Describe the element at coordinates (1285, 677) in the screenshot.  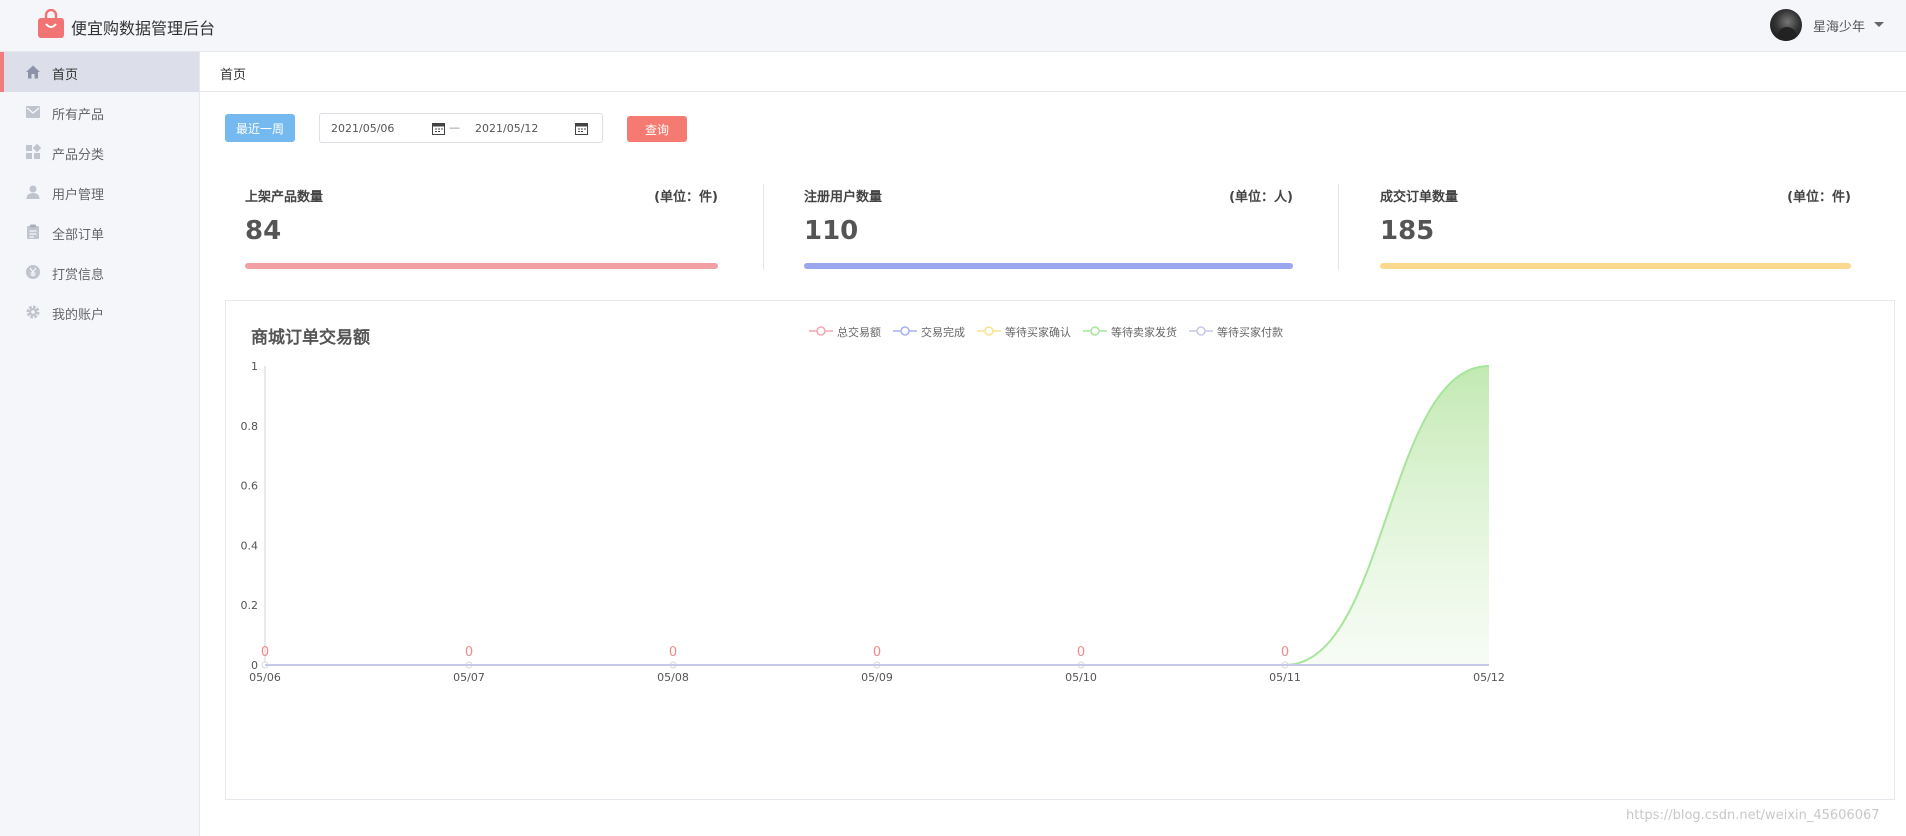
I see `x-tick-label: 05/11` at that location.